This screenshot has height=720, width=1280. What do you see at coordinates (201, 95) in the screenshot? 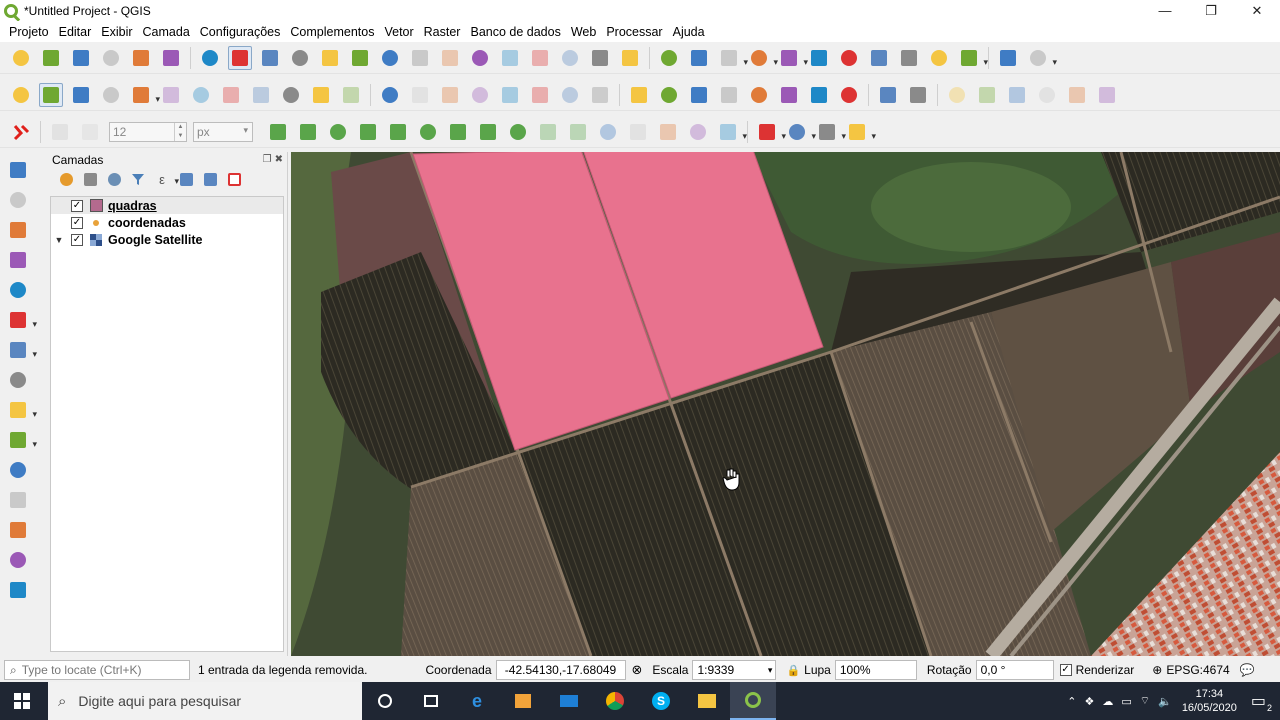
I see `delete-selected-icon` at bounding box center [201, 95].